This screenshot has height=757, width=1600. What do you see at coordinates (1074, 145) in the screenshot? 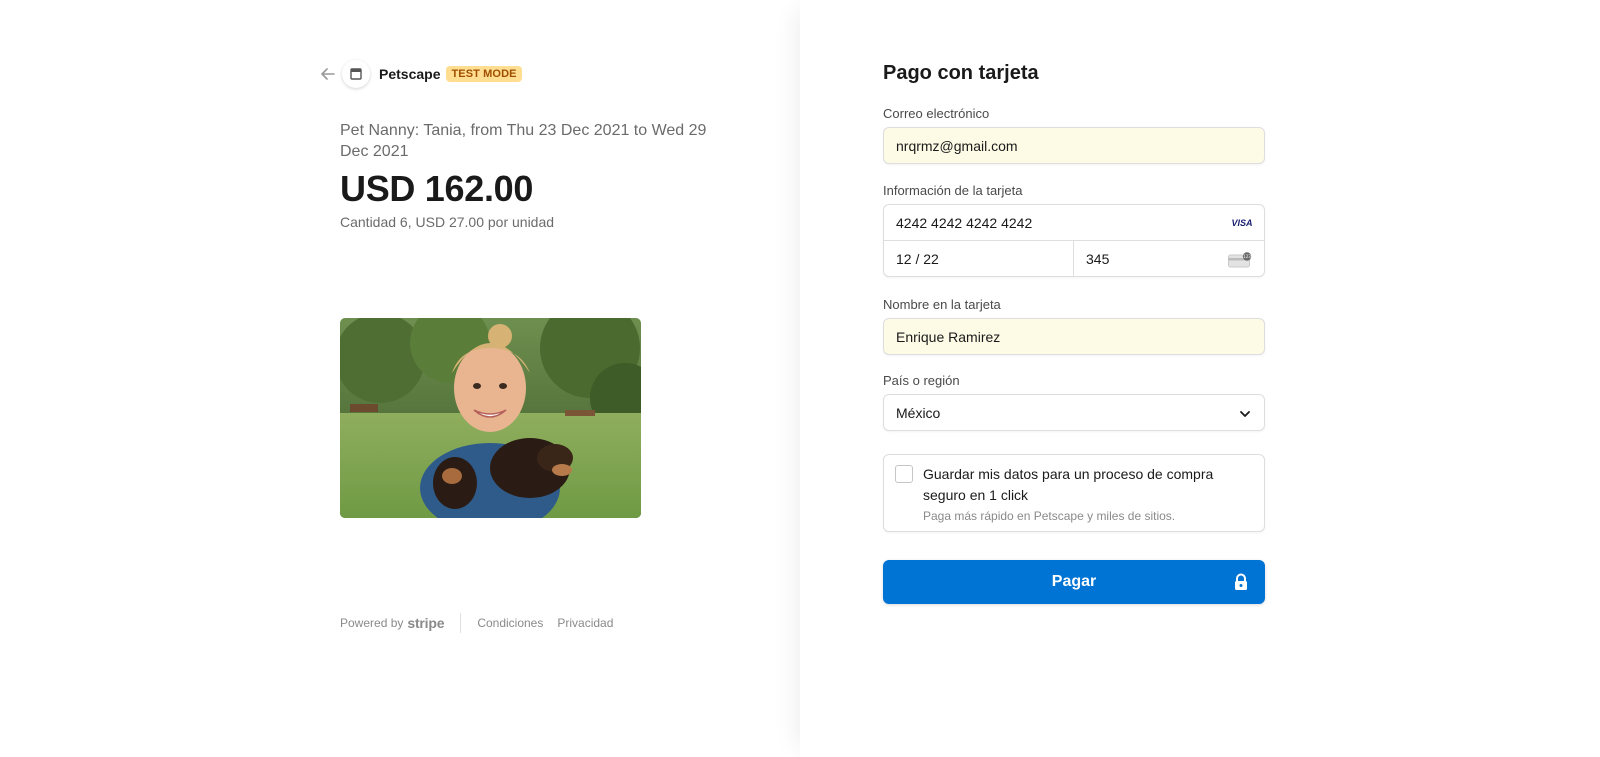
I see `email-field: nrqrmz@gmail.com` at bounding box center [1074, 145].